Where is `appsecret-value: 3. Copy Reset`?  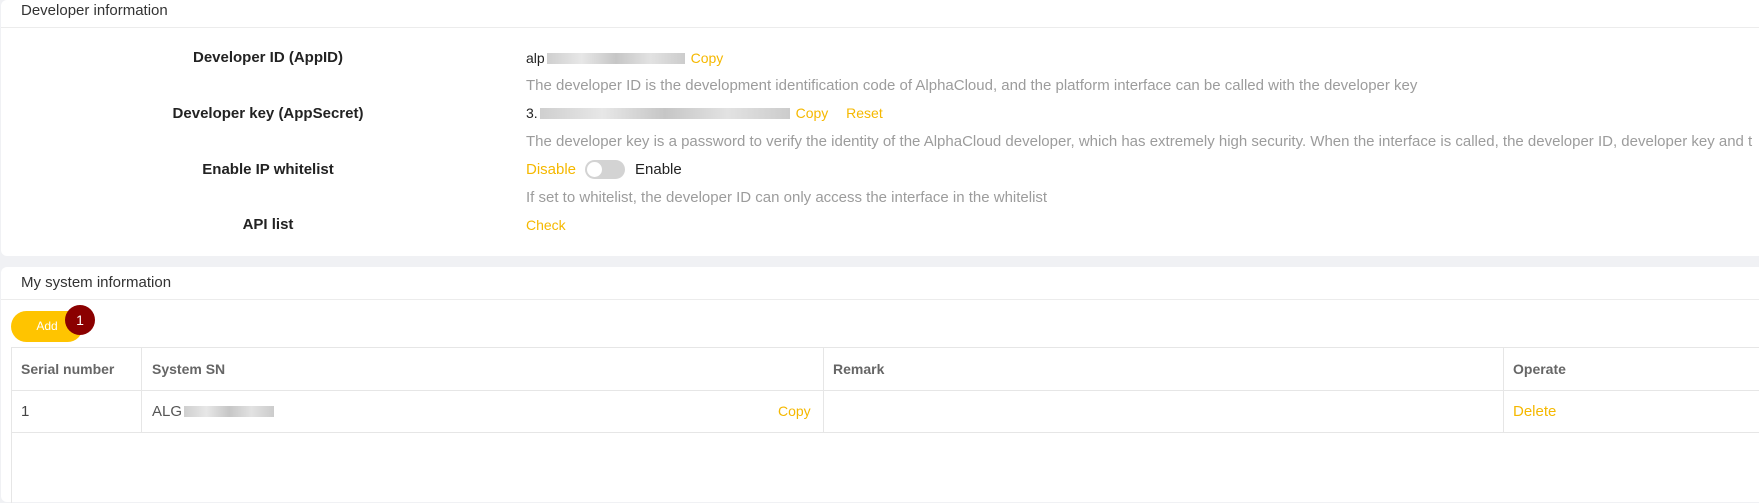 appsecret-value: 3. Copy Reset is located at coordinates (704, 113).